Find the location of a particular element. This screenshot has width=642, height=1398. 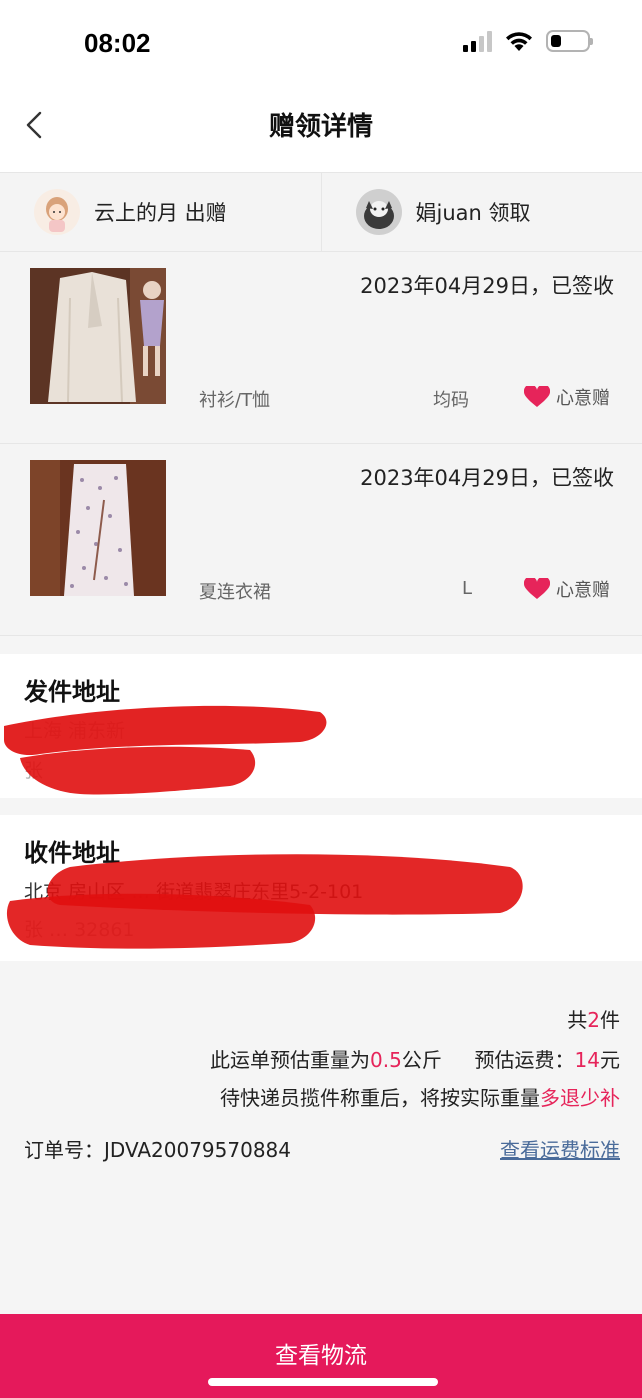

giver-avatar is located at coordinates (57, 212).